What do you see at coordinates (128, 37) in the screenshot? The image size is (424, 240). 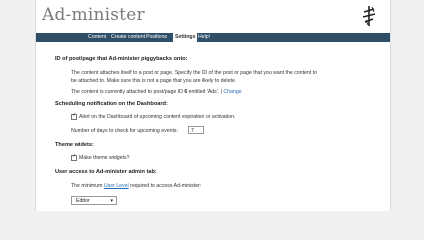 I see `tab-create-content: Create content` at bounding box center [128, 37].